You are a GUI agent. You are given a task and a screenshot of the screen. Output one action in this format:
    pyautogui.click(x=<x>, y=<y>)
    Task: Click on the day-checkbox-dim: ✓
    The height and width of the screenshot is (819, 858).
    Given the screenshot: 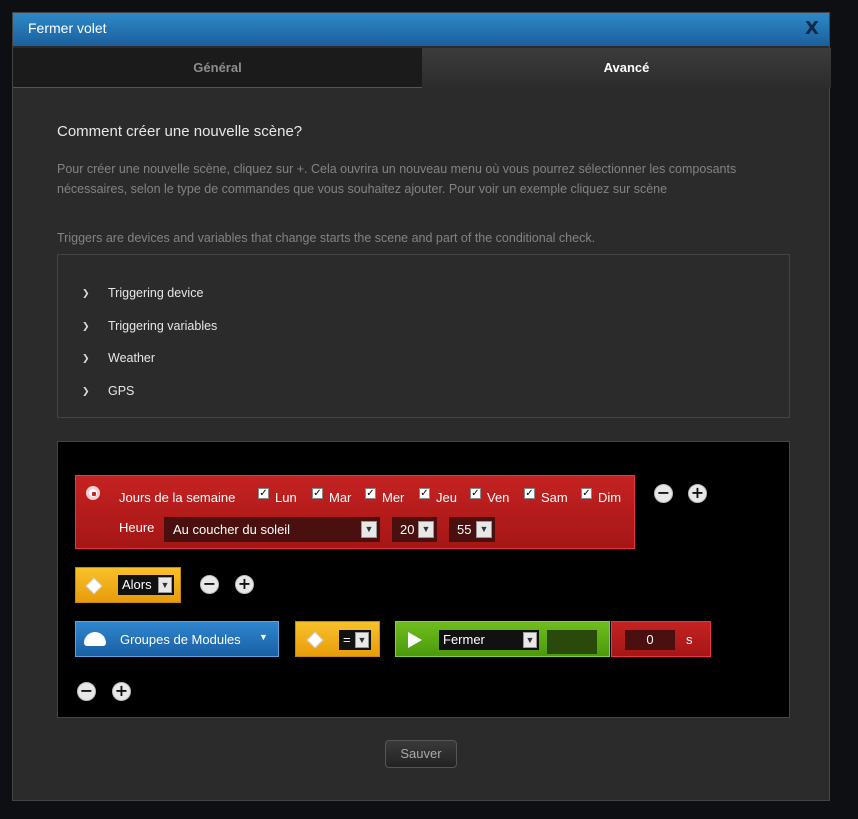 What is the action you would take?
    pyautogui.click(x=586, y=493)
    